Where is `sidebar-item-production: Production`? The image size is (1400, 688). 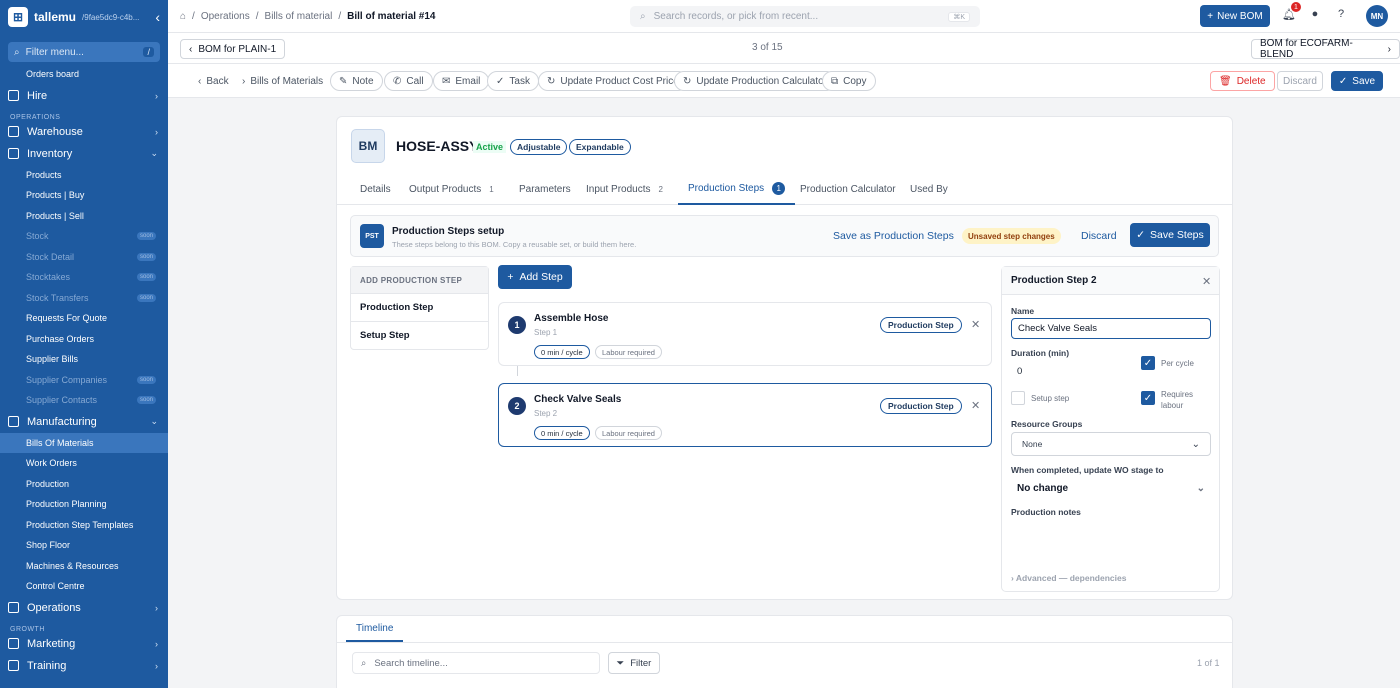 sidebar-item-production: Production is located at coordinates (84, 484).